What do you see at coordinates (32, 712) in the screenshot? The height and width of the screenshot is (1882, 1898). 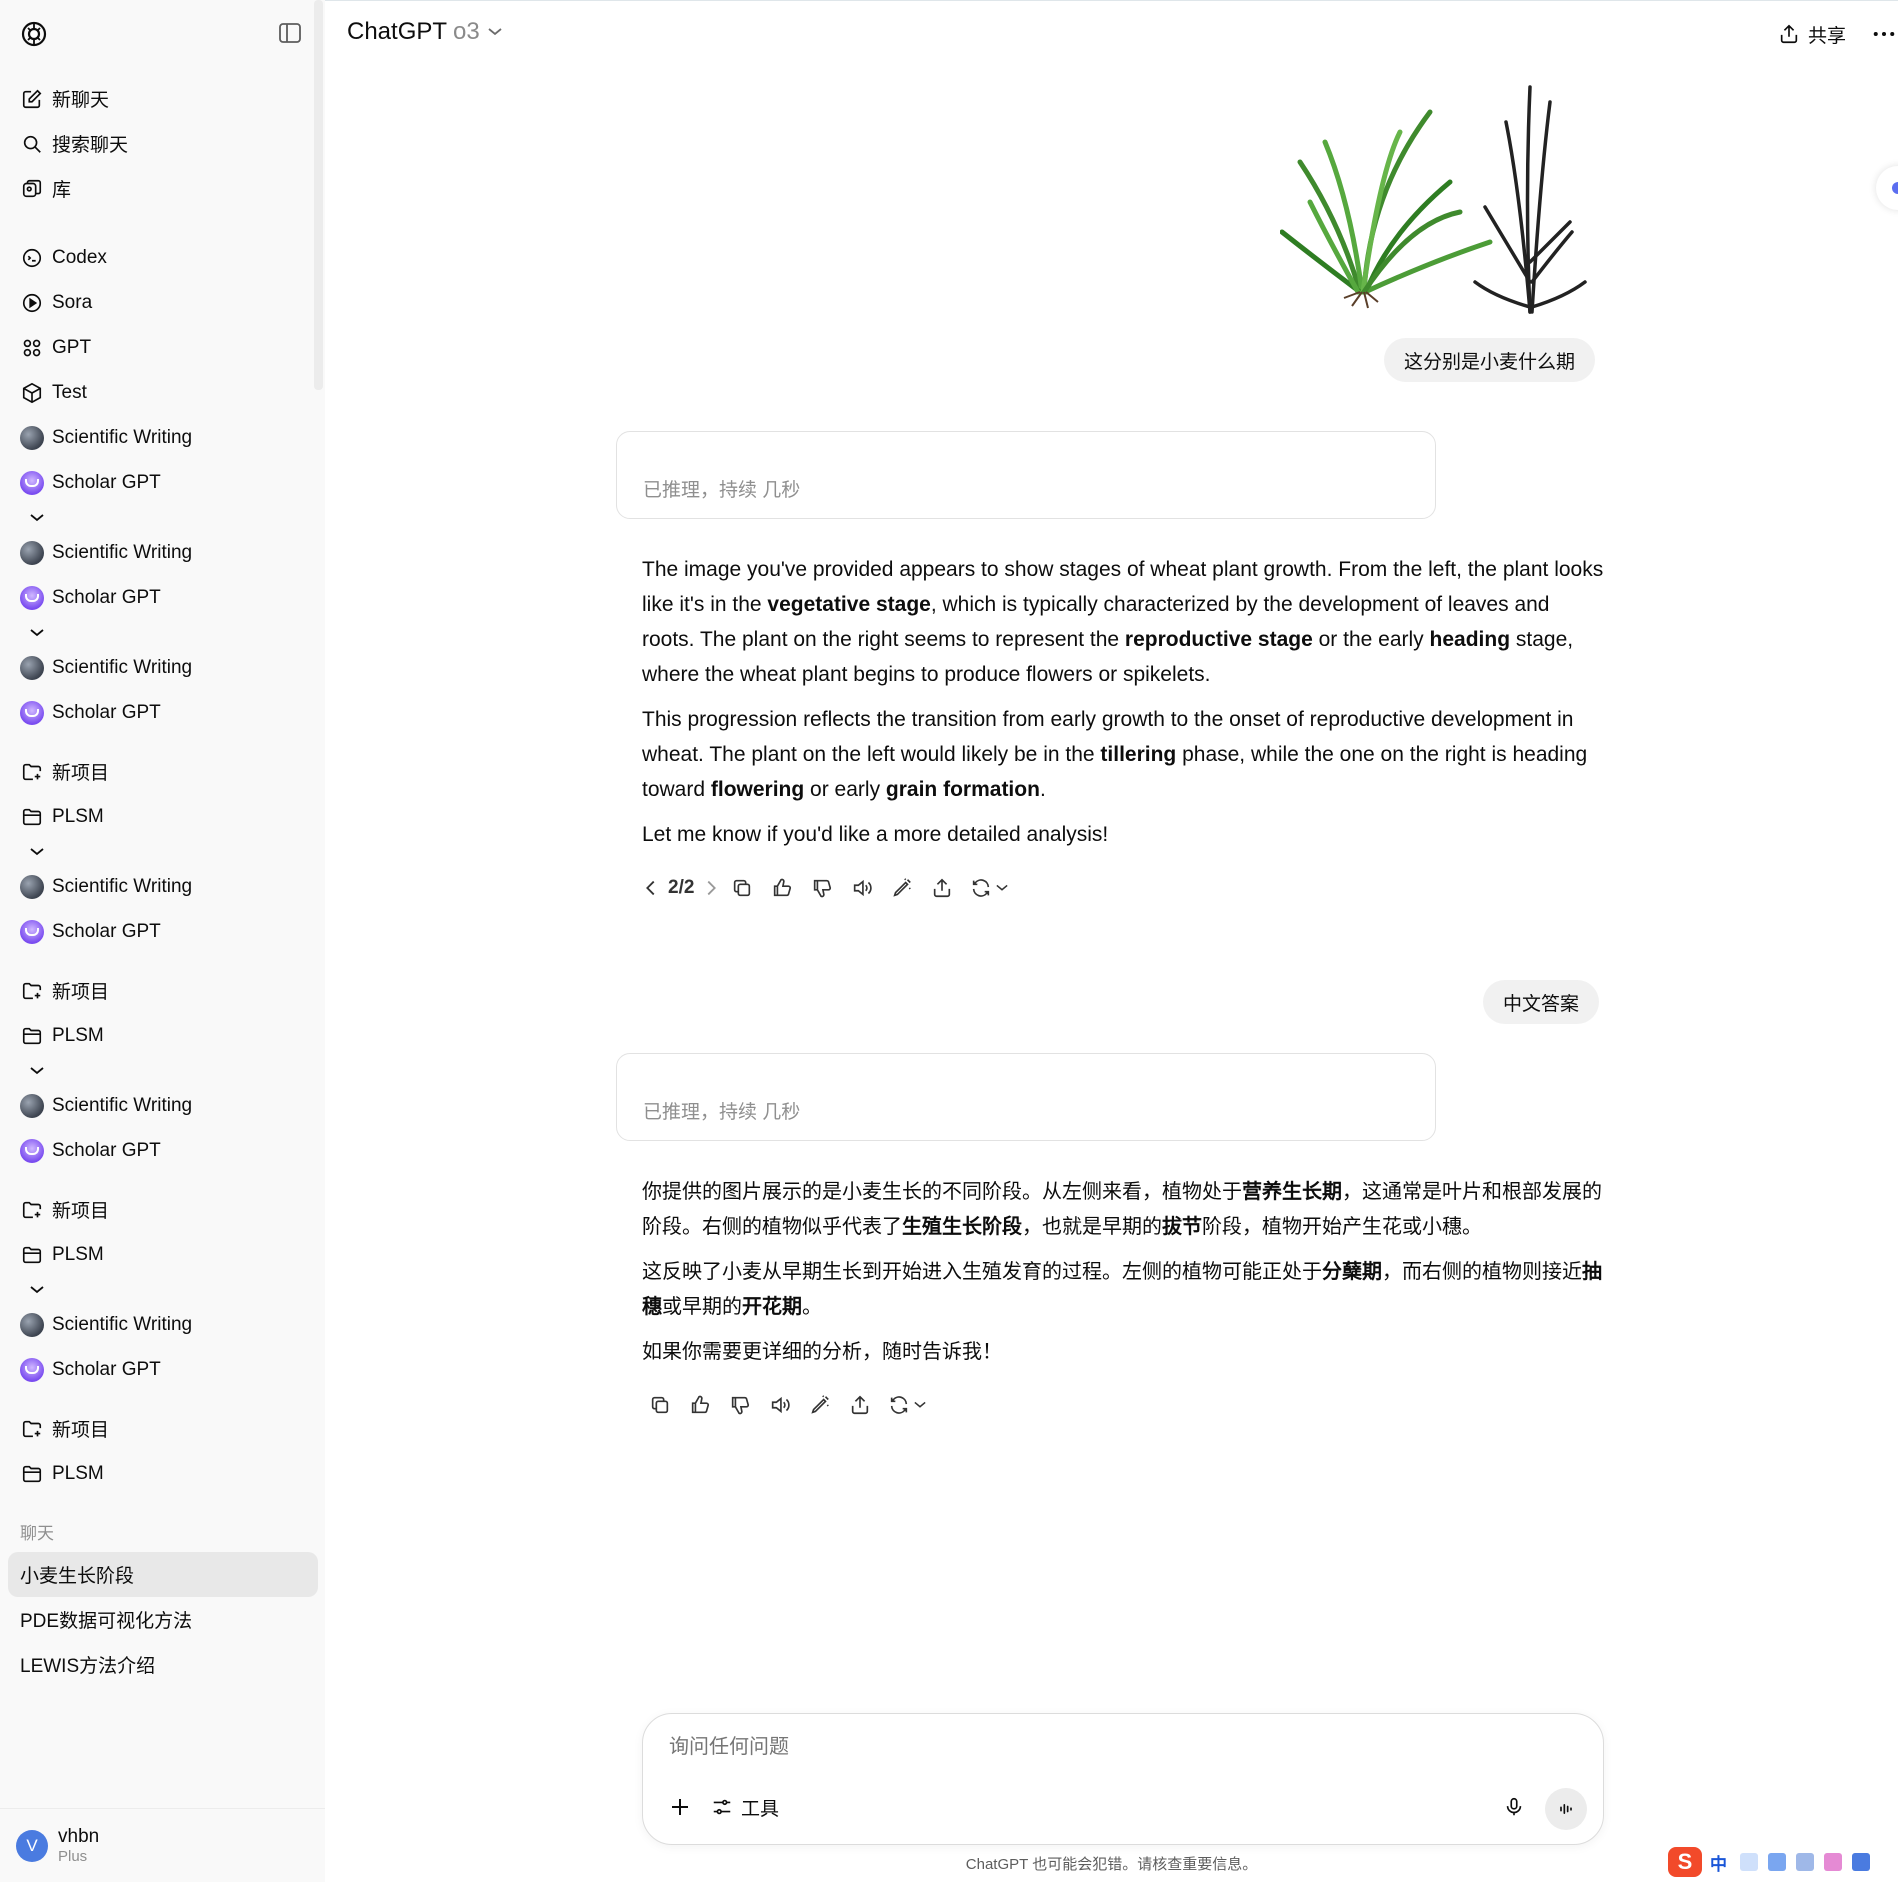 I see `scholar-gpt-avatar-icon` at bounding box center [32, 712].